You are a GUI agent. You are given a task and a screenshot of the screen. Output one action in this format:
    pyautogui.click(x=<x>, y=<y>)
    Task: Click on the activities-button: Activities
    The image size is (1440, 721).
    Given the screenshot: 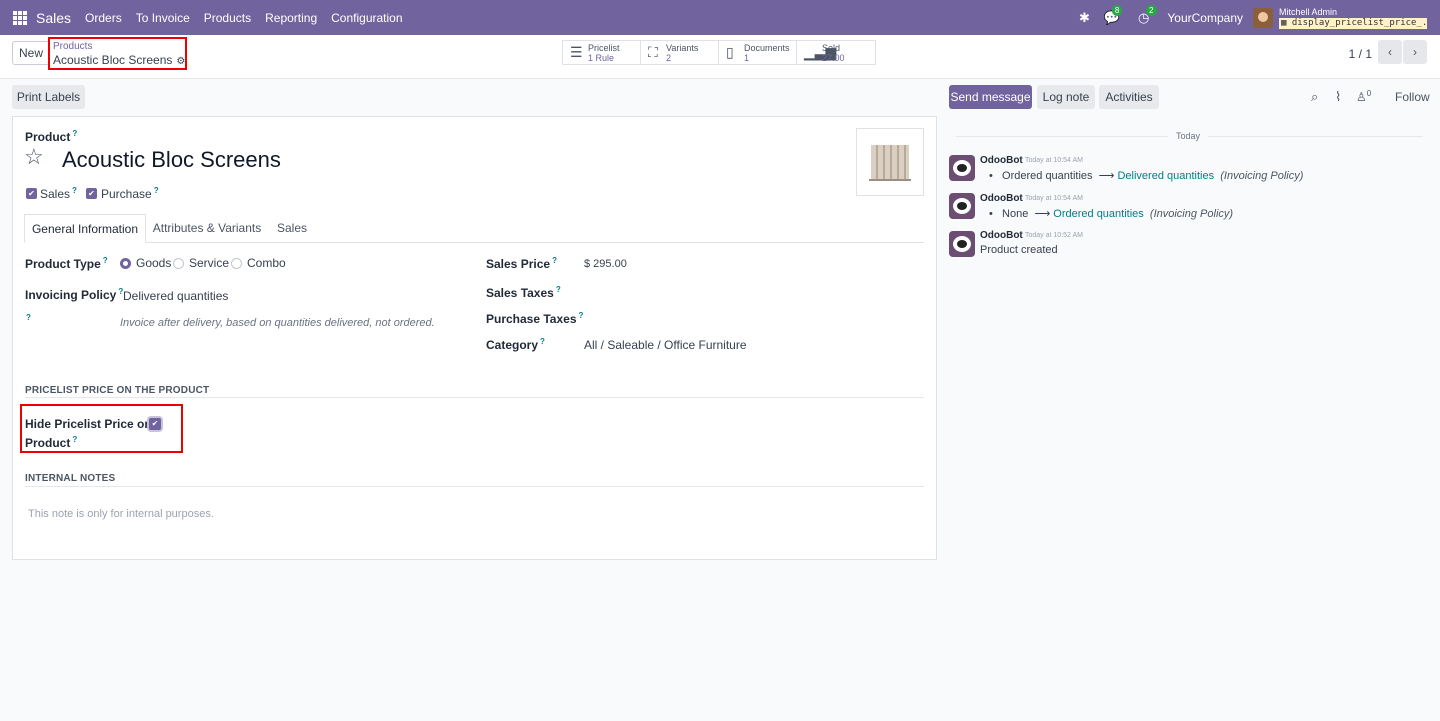 What is the action you would take?
    pyautogui.click(x=1129, y=97)
    